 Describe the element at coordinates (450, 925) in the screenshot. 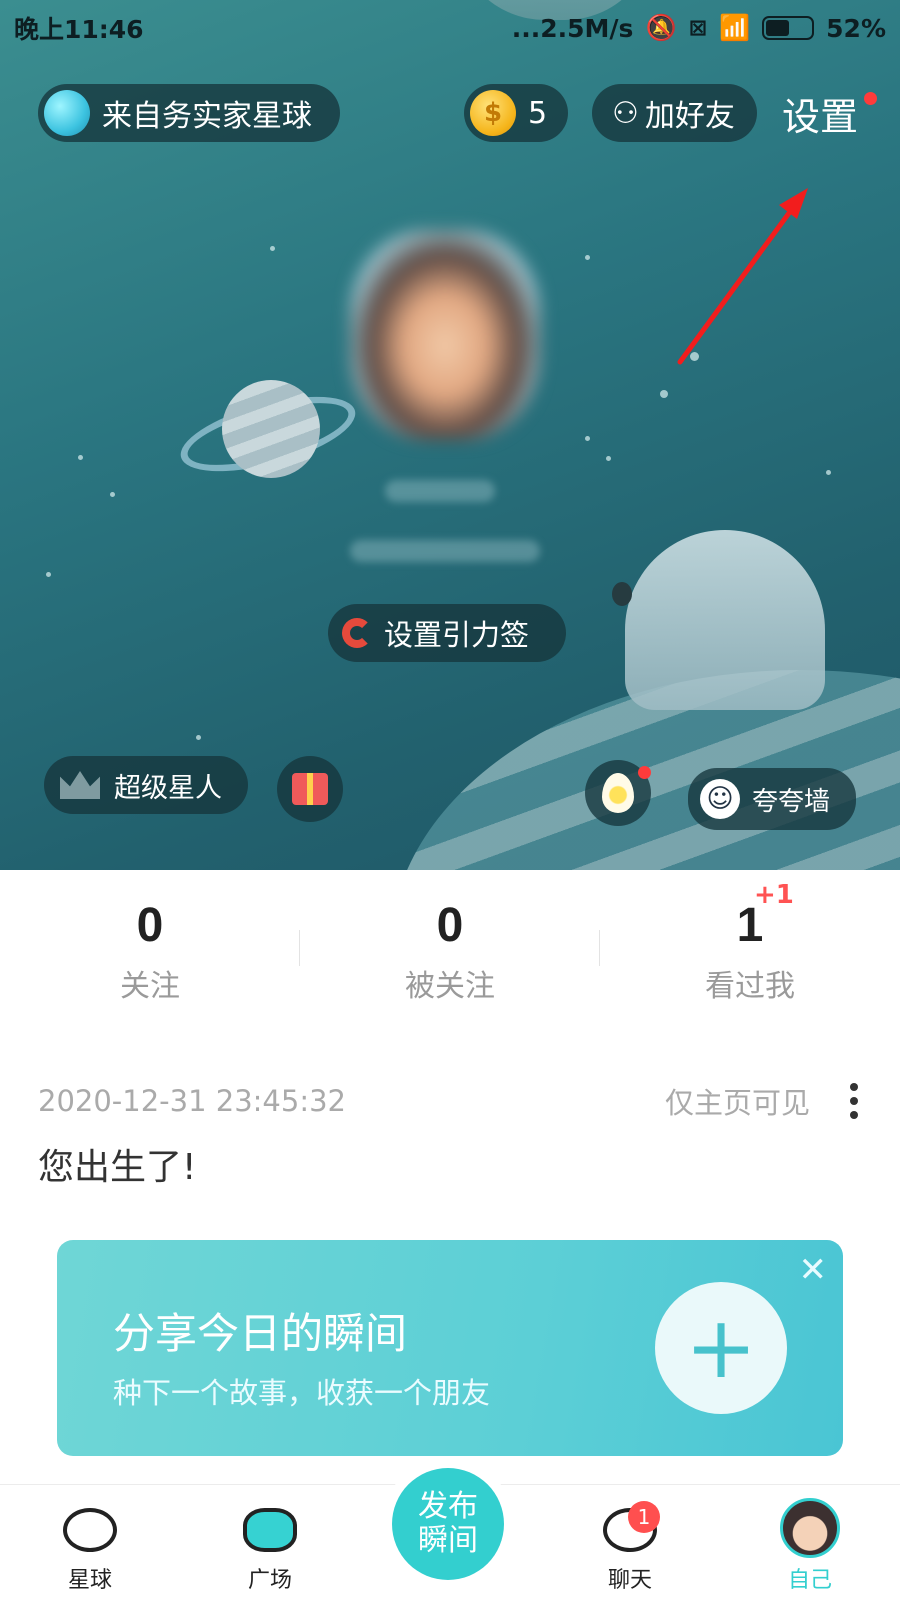

I see `followers-count: 0` at that location.